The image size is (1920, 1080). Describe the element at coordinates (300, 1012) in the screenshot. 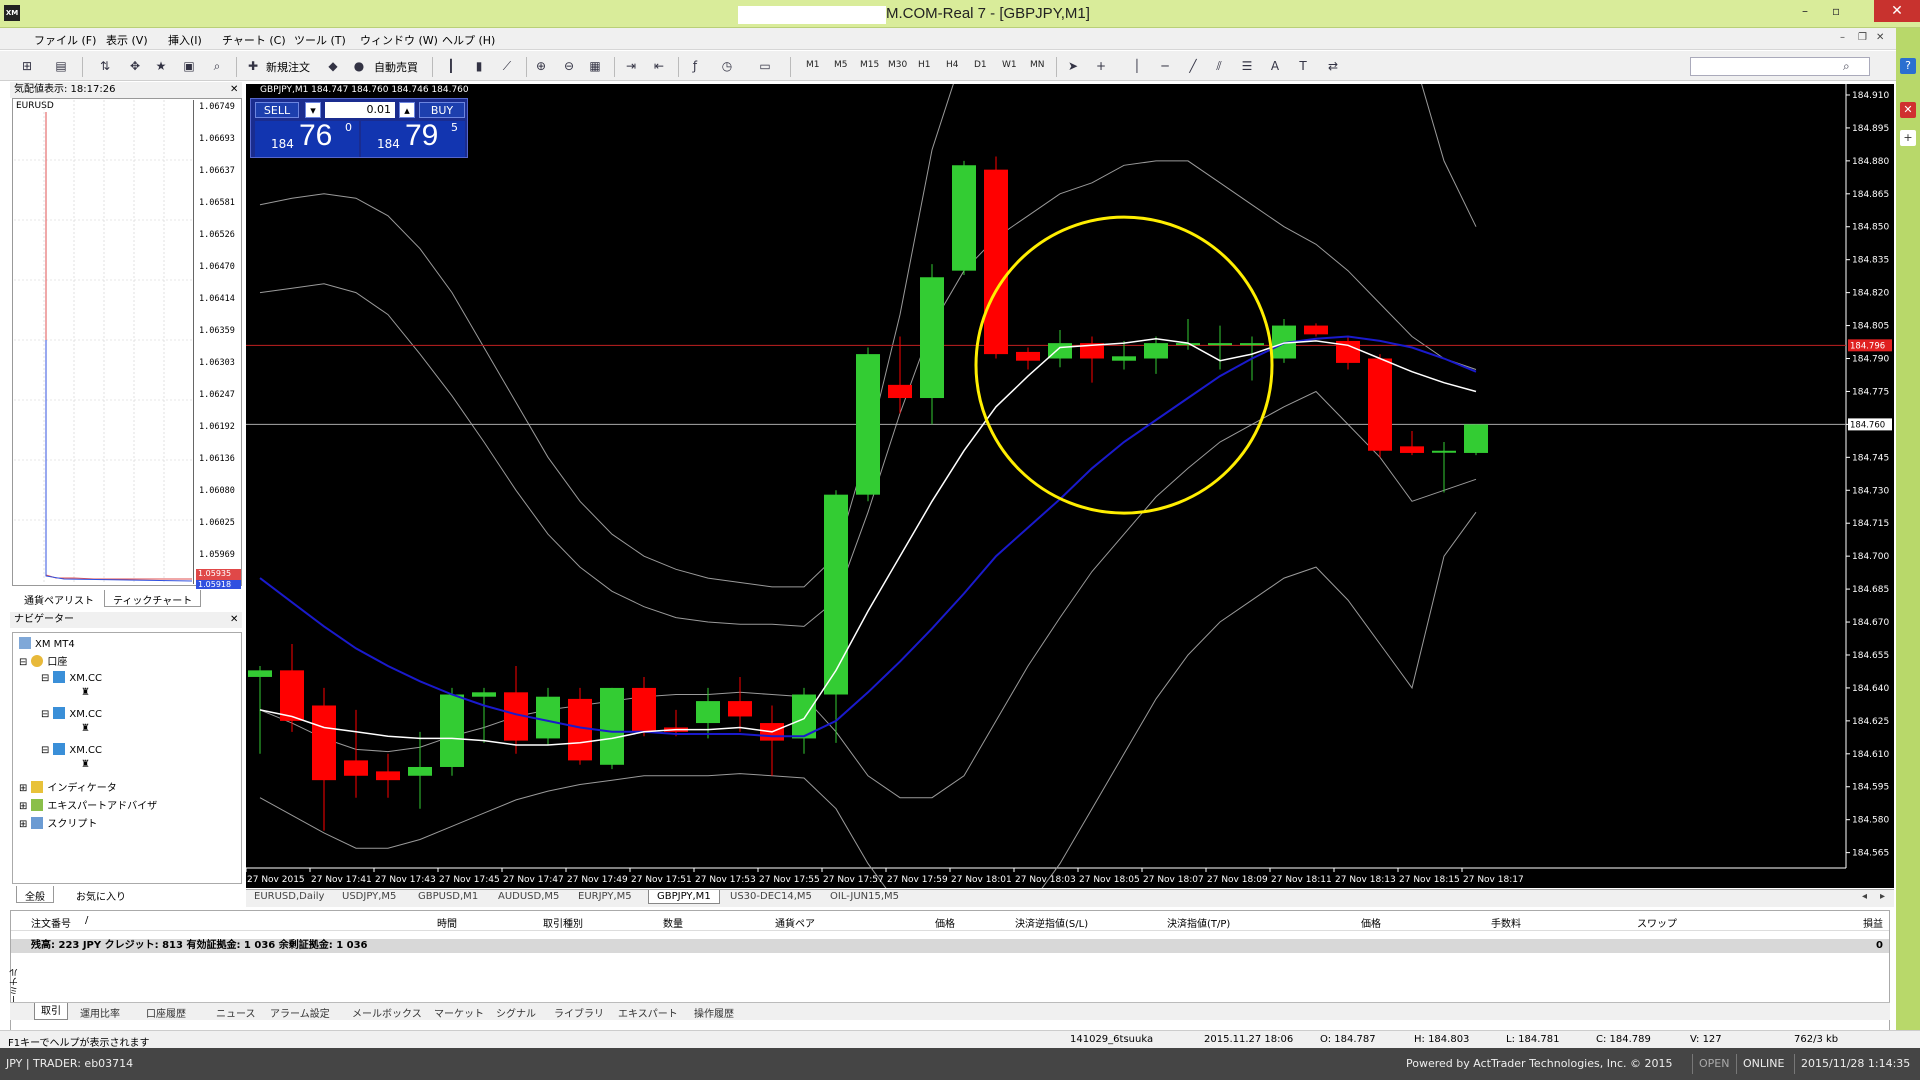

I see `tab-alerts: アラーム設定` at that location.